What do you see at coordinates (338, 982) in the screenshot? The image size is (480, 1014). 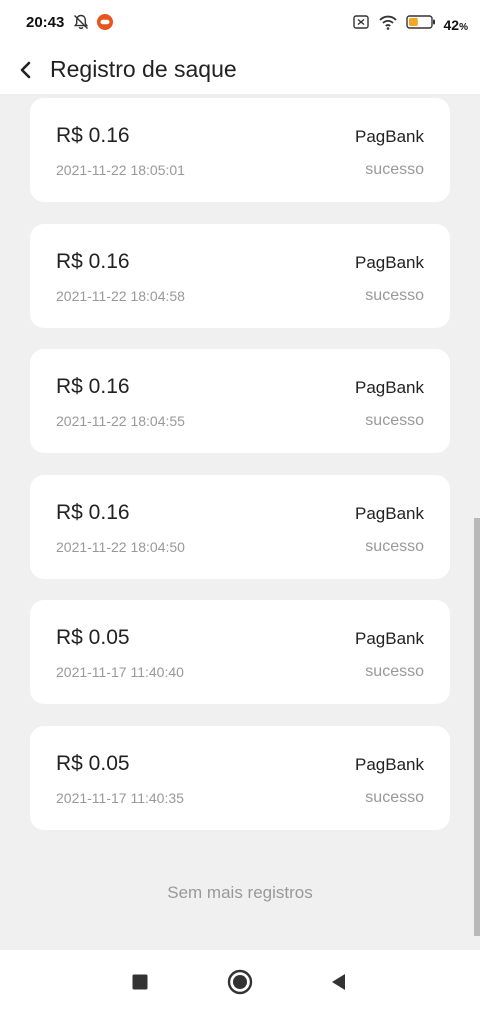 I see `back-triangle-icon` at bounding box center [338, 982].